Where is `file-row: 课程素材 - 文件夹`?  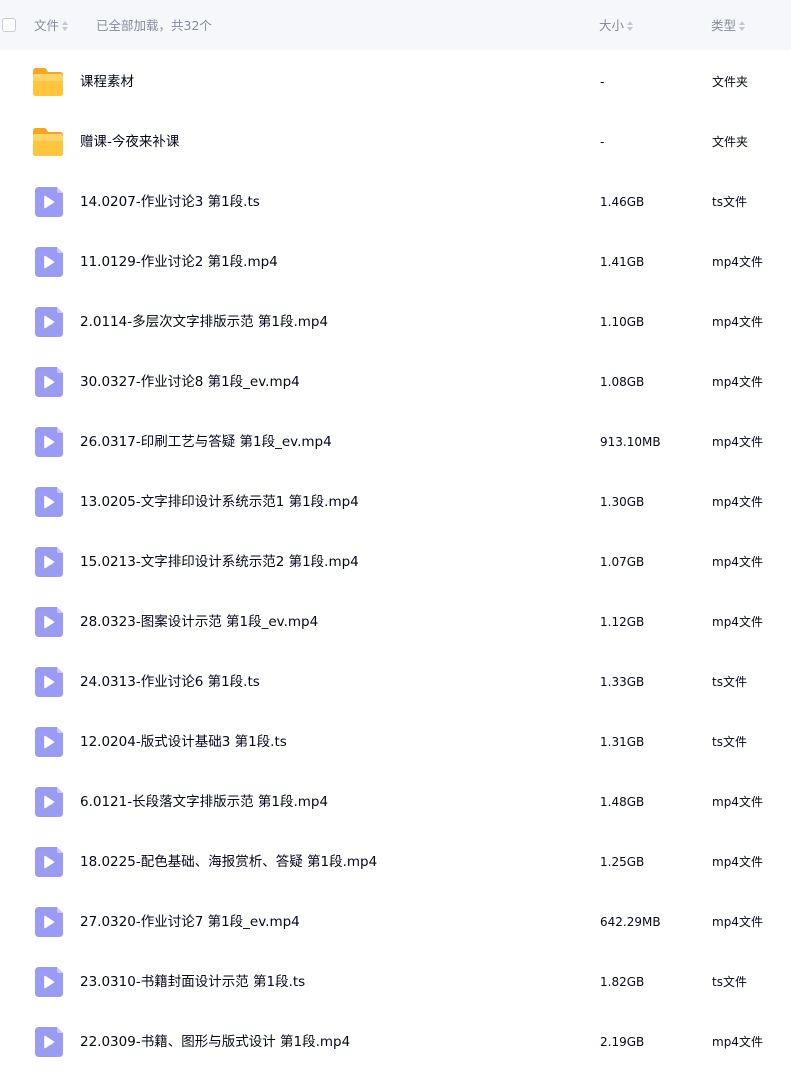 file-row: 课程素材 - 文件夹 is located at coordinates (395, 82).